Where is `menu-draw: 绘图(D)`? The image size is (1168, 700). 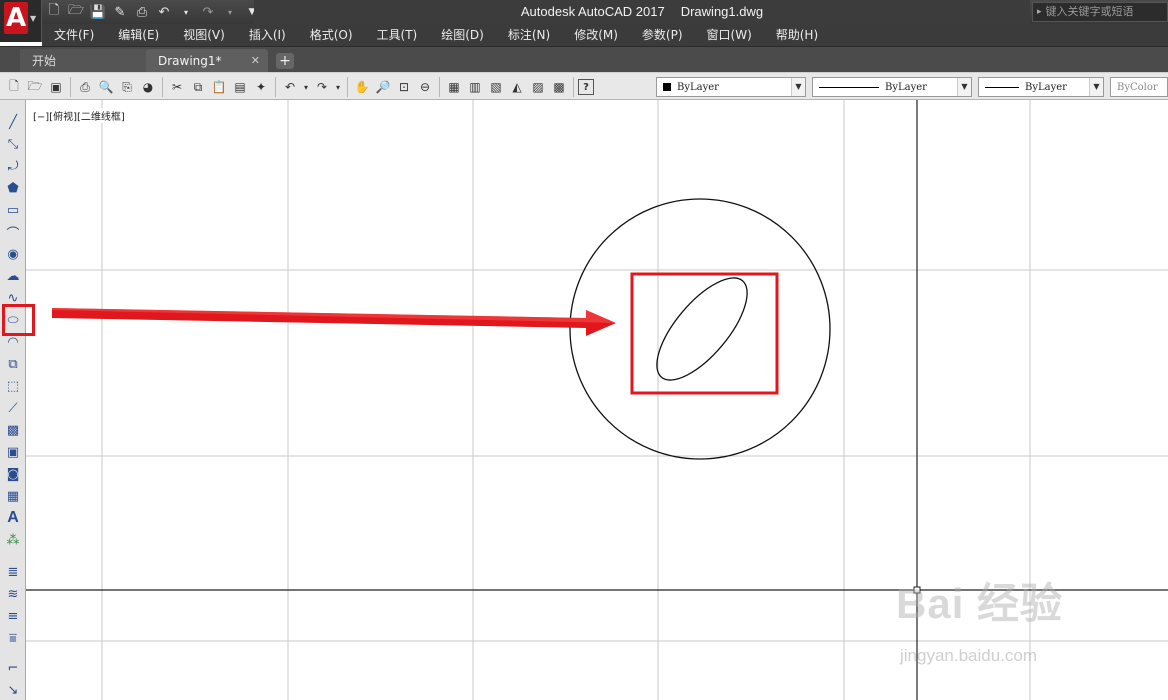
menu-draw: 绘图(D) is located at coordinates (462, 35).